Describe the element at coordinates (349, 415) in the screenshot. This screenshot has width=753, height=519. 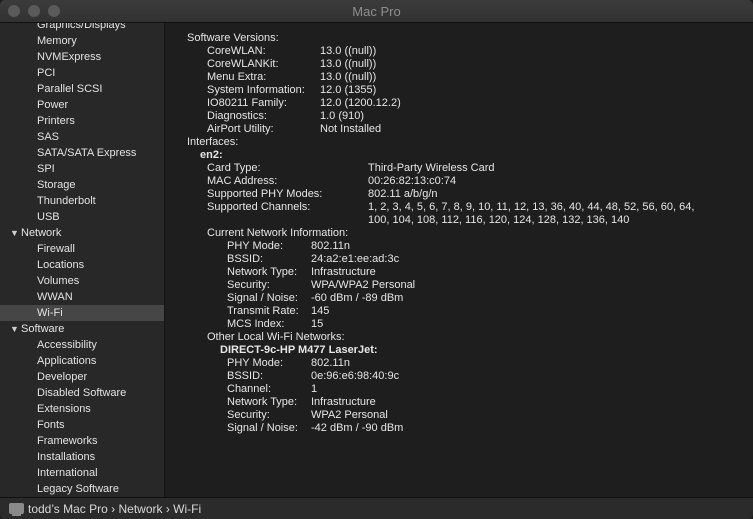
I see `info-value: WPA2 Personal` at that location.